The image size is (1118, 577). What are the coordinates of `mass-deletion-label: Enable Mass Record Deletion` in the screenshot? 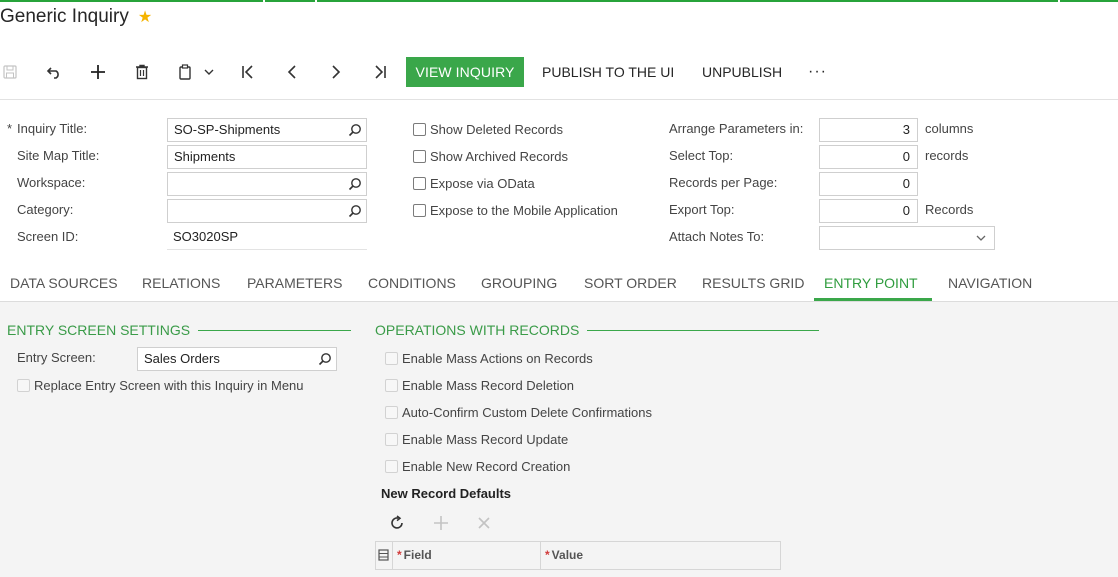 It's located at (488, 385).